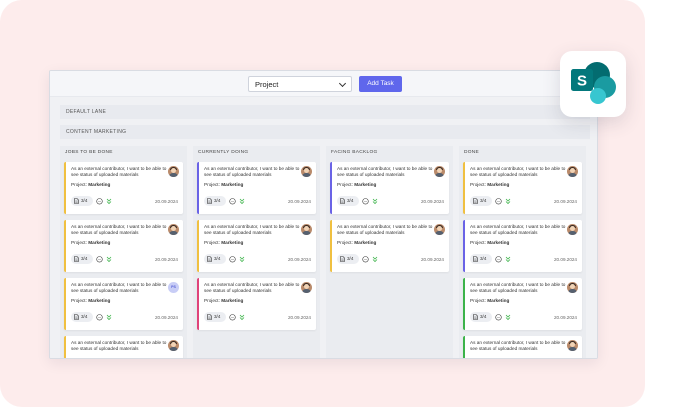 The image size is (679, 413). Describe the element at coordinates (223, 152) in the screenshot. I see `column-title: CURRENTLY DOING` at that location.